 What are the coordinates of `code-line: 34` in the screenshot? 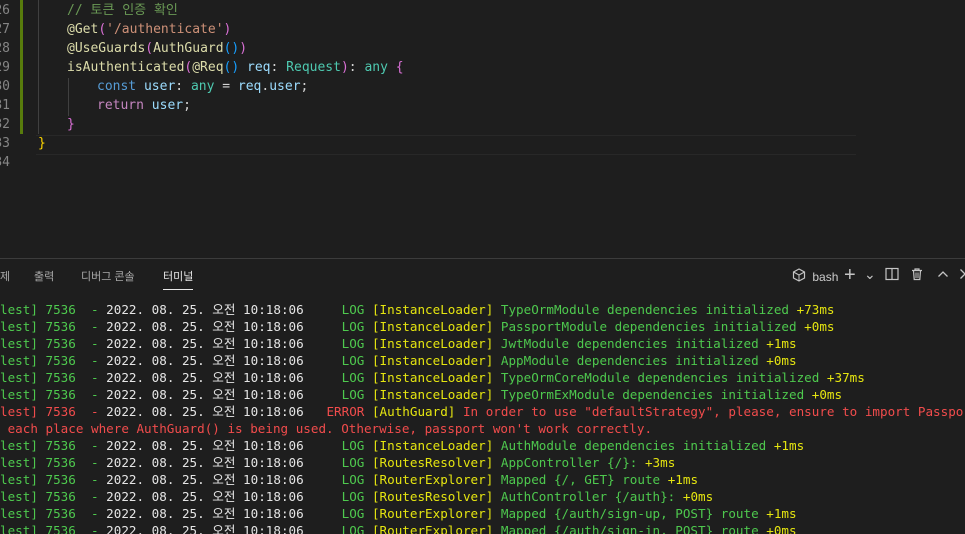 It's located at (482, 162).